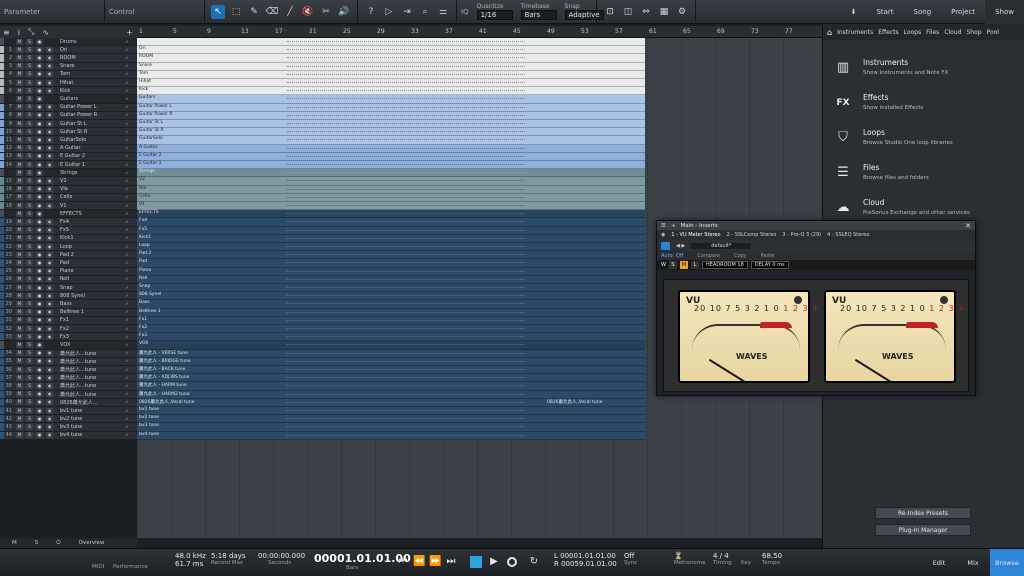 This screenshot has height=576, width=1024. I want to click on paint-tool-icon: ╱, so click(290, 12).